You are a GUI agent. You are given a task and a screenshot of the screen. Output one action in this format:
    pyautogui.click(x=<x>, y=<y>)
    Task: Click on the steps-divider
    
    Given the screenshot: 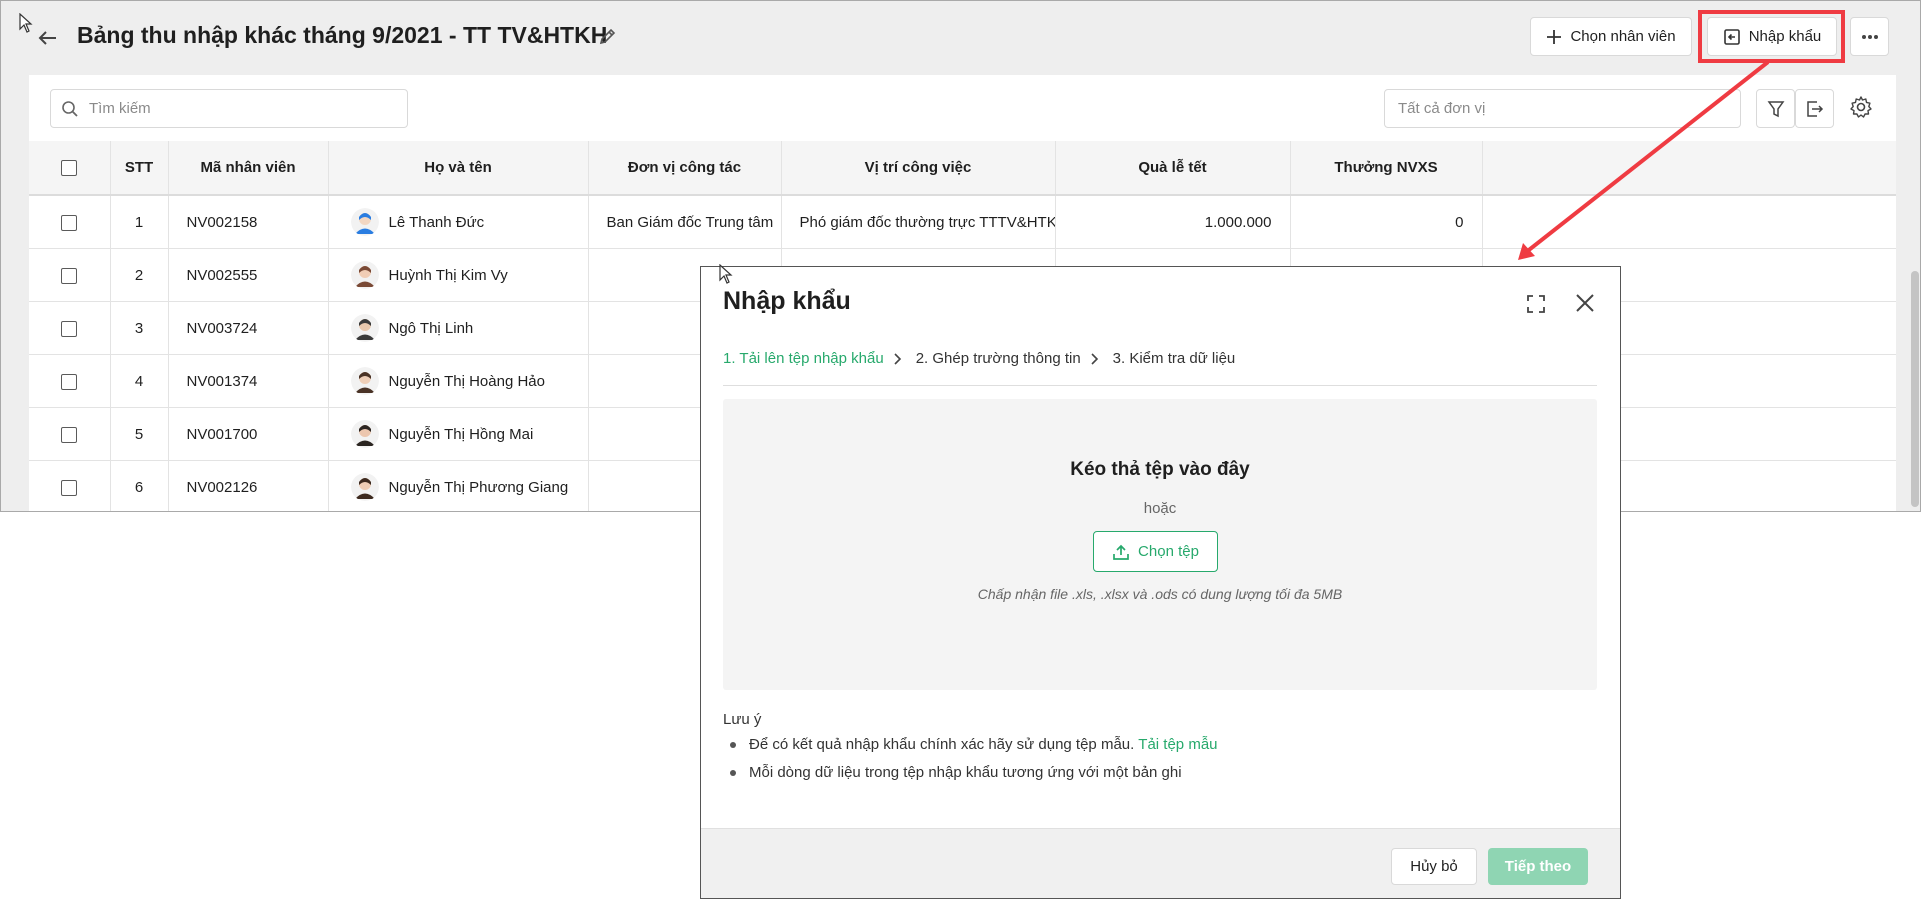 What is the action you would take?
    pyautogui.click(x=1160, y=385)
    